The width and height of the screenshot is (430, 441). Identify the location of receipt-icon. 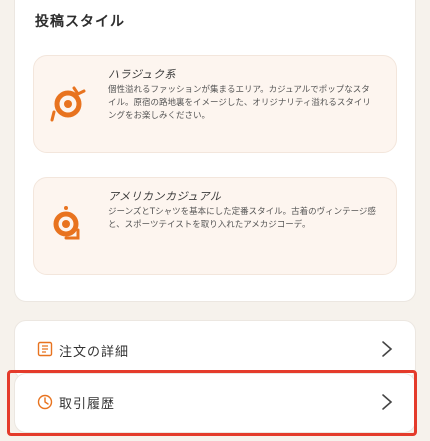
(45, 349).